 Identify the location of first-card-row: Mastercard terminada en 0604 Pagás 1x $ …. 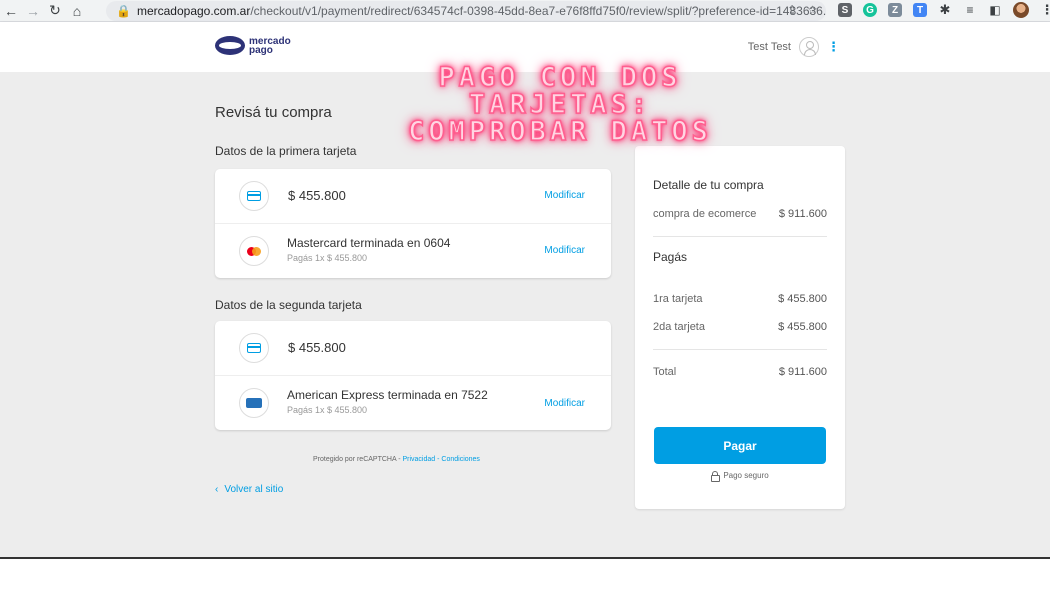
(413, 251).